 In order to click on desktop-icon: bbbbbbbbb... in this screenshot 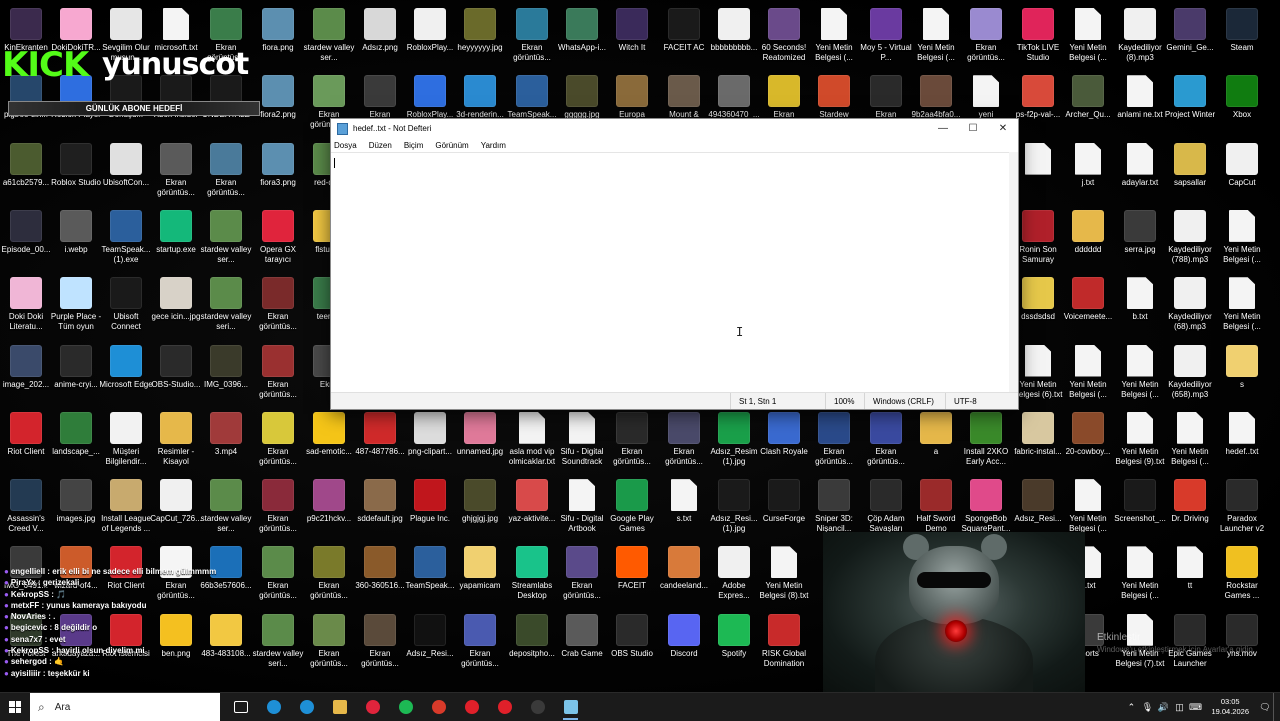, I will do `click(734, 37)`.